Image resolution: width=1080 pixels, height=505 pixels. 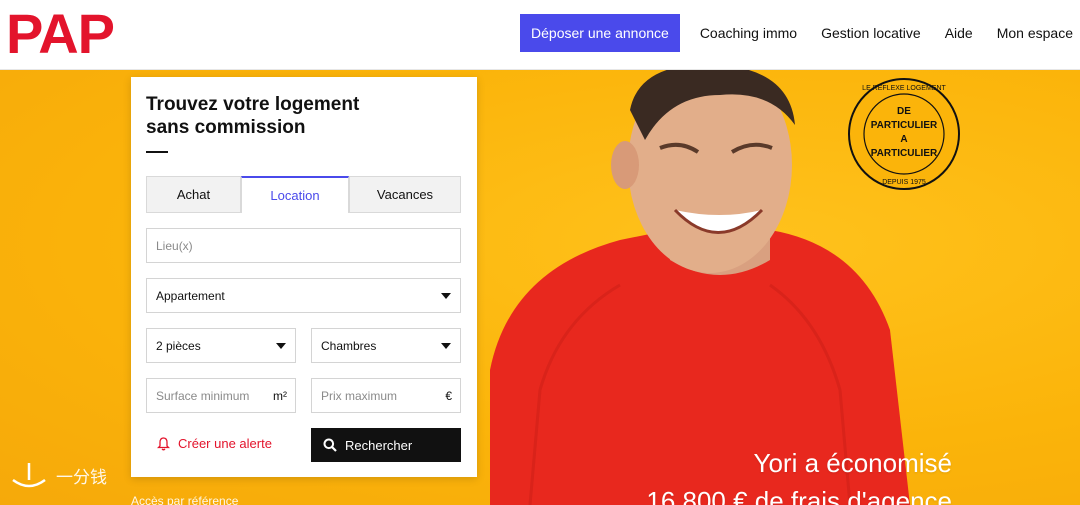 I want to click on search-tabs: Achat Location Vacances, so click(x=303, y=194).